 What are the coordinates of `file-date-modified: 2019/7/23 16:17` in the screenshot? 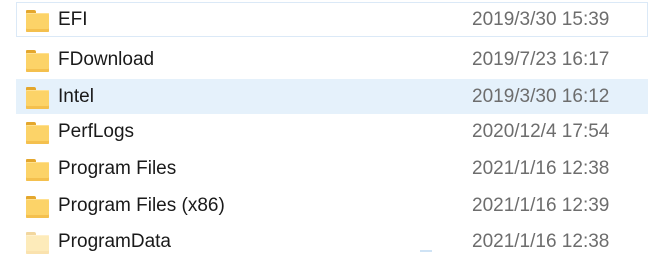 It's located at (541, 59).